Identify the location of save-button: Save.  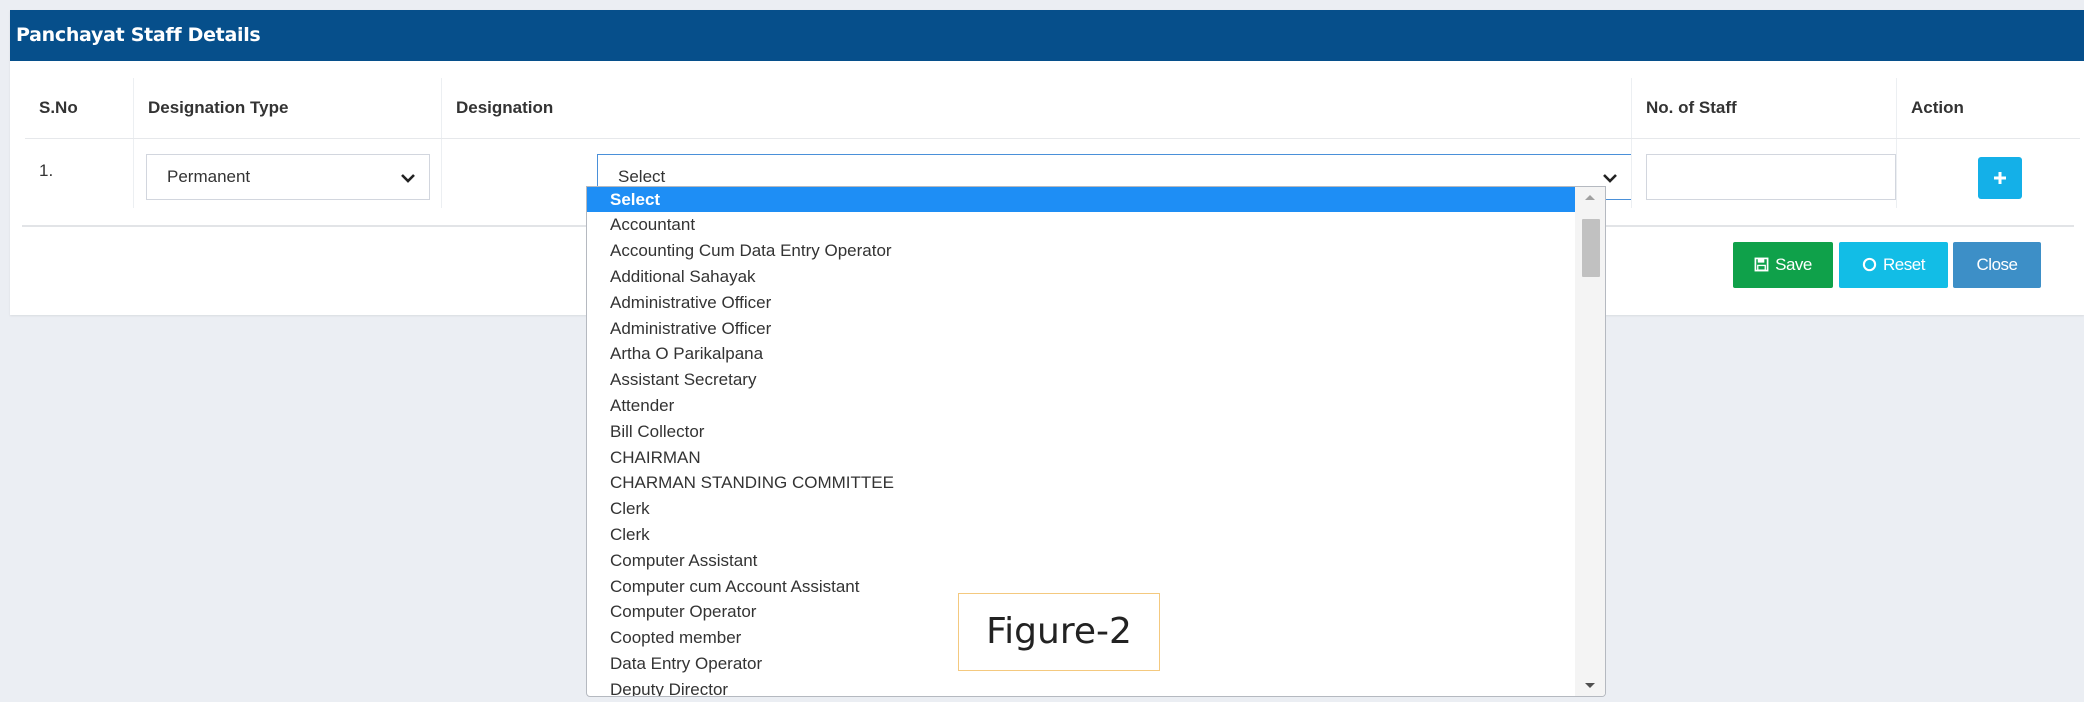
(1783, 265).